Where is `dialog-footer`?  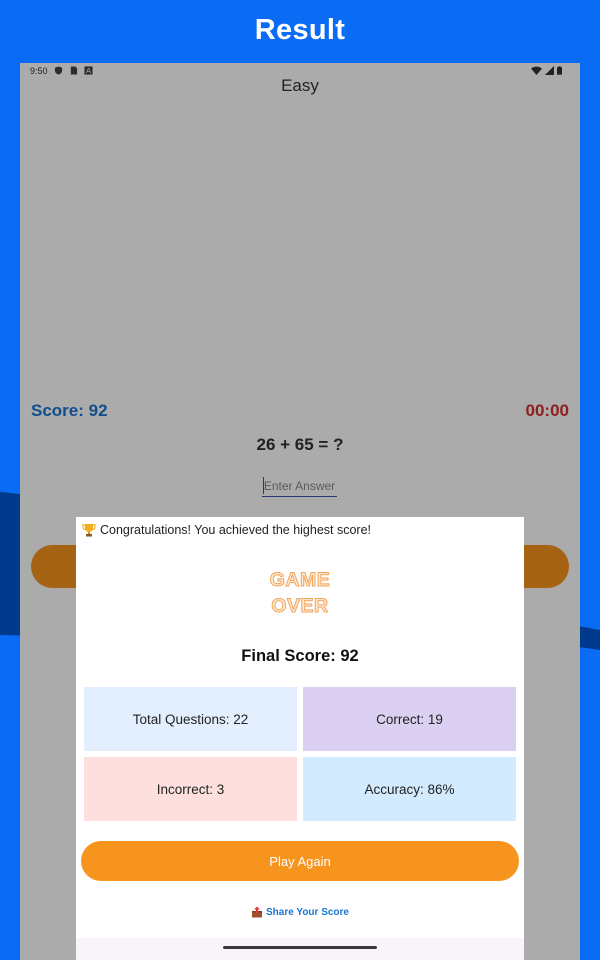
dialog-footer is located at coordinates (300, 949).